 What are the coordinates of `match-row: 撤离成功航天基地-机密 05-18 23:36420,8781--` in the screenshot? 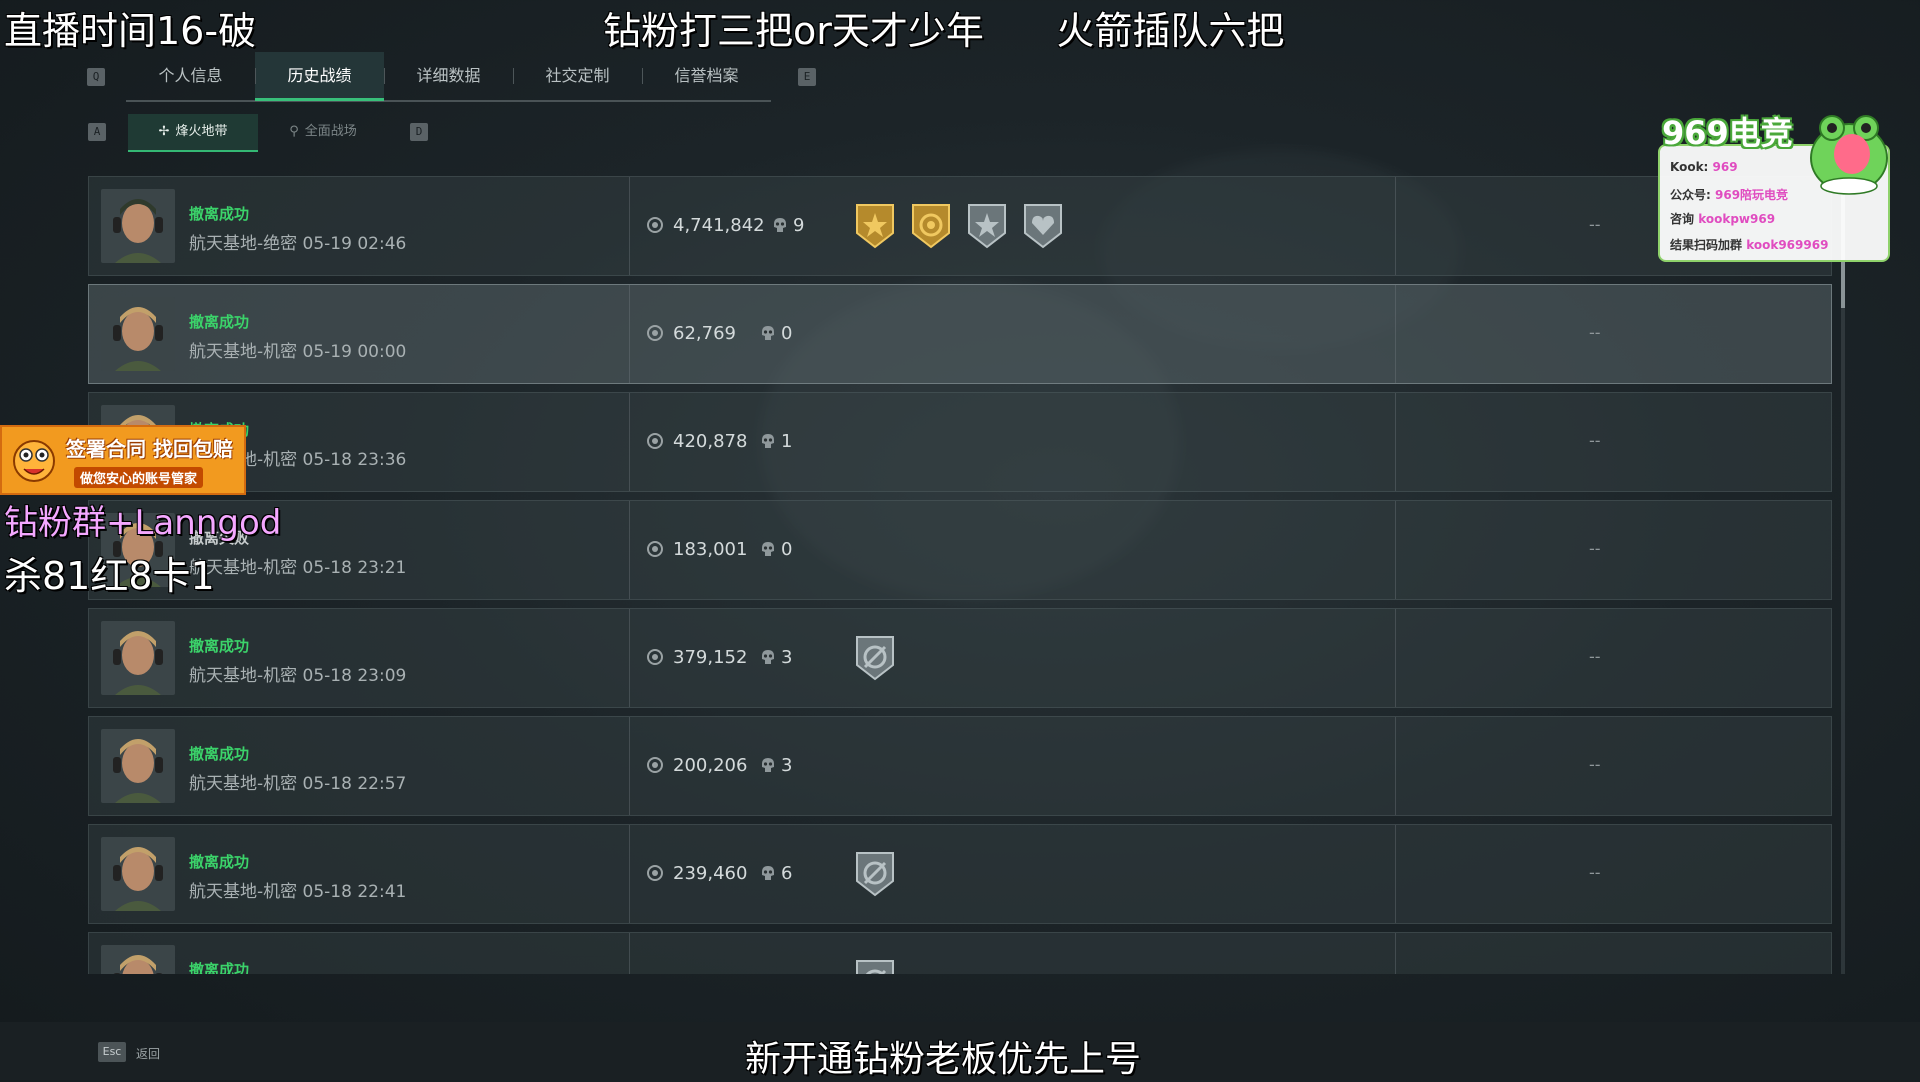 It's located at (960, 442).